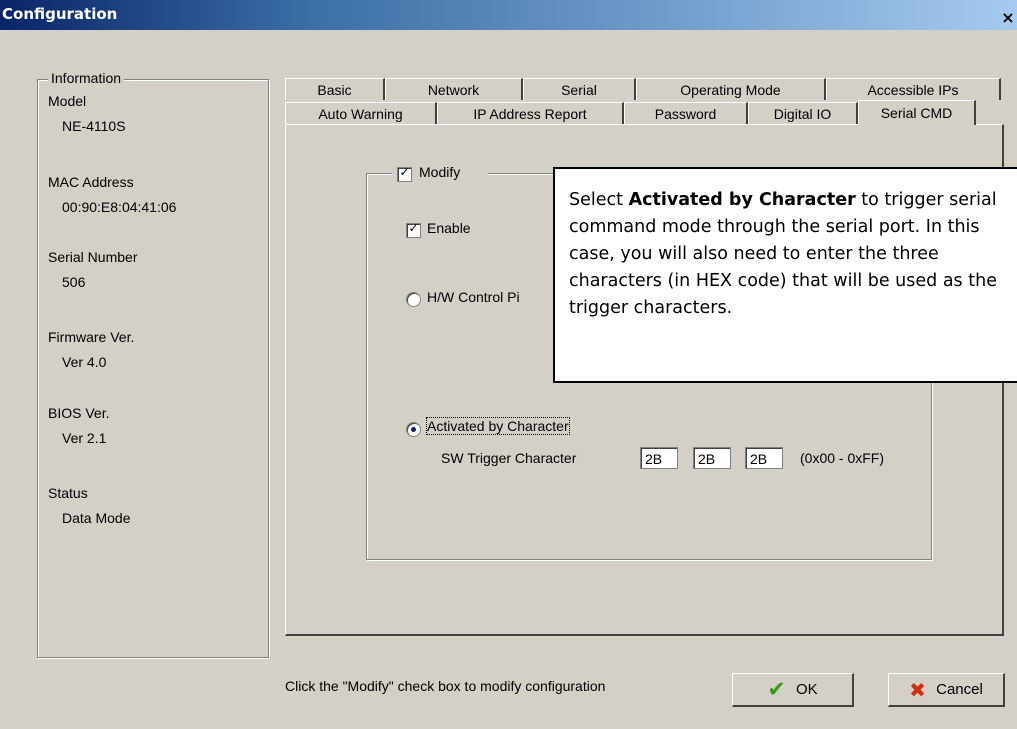 Image resolution: width=1017 pixels, height=729 pixels. What do you see at coordinates (335, 89) in the screenshot?
I see `tab-basic: Basic` at bounding box center [335, 89].